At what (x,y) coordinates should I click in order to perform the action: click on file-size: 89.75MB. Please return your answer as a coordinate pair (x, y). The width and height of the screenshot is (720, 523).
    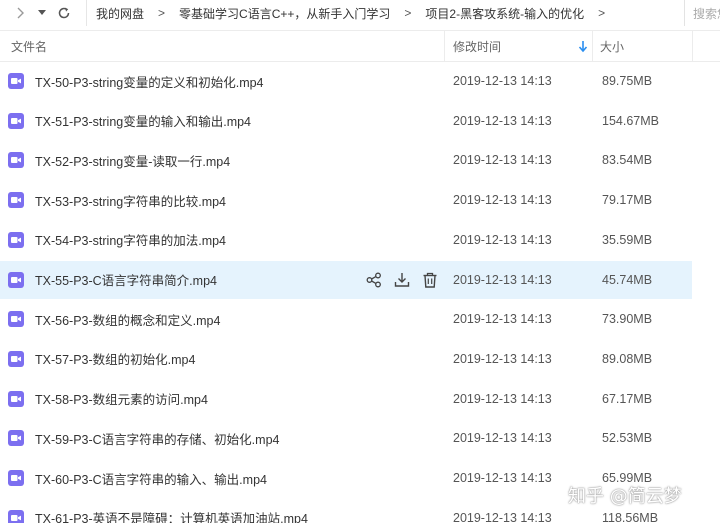
    Looking at the image, I should click on (627, 81).